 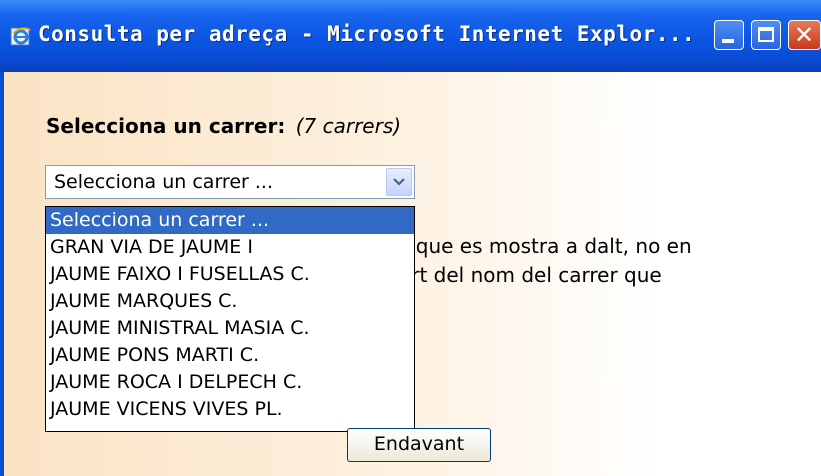 What do you see at coordinates (419, 445) in the screenshot?
I see `endavant-button: Endavant` at bounding box center [419, 445].